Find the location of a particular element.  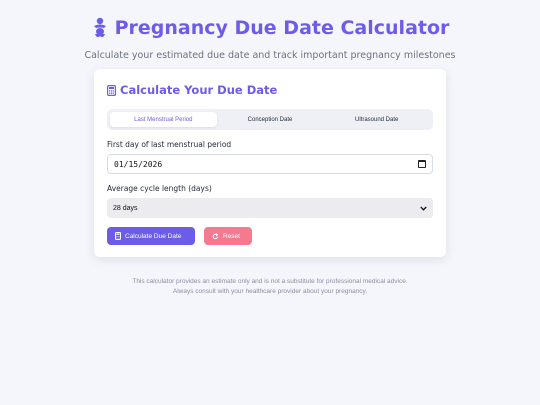

cycle-length-label: Average cycle length (days) is located at coordinates (159, 188).